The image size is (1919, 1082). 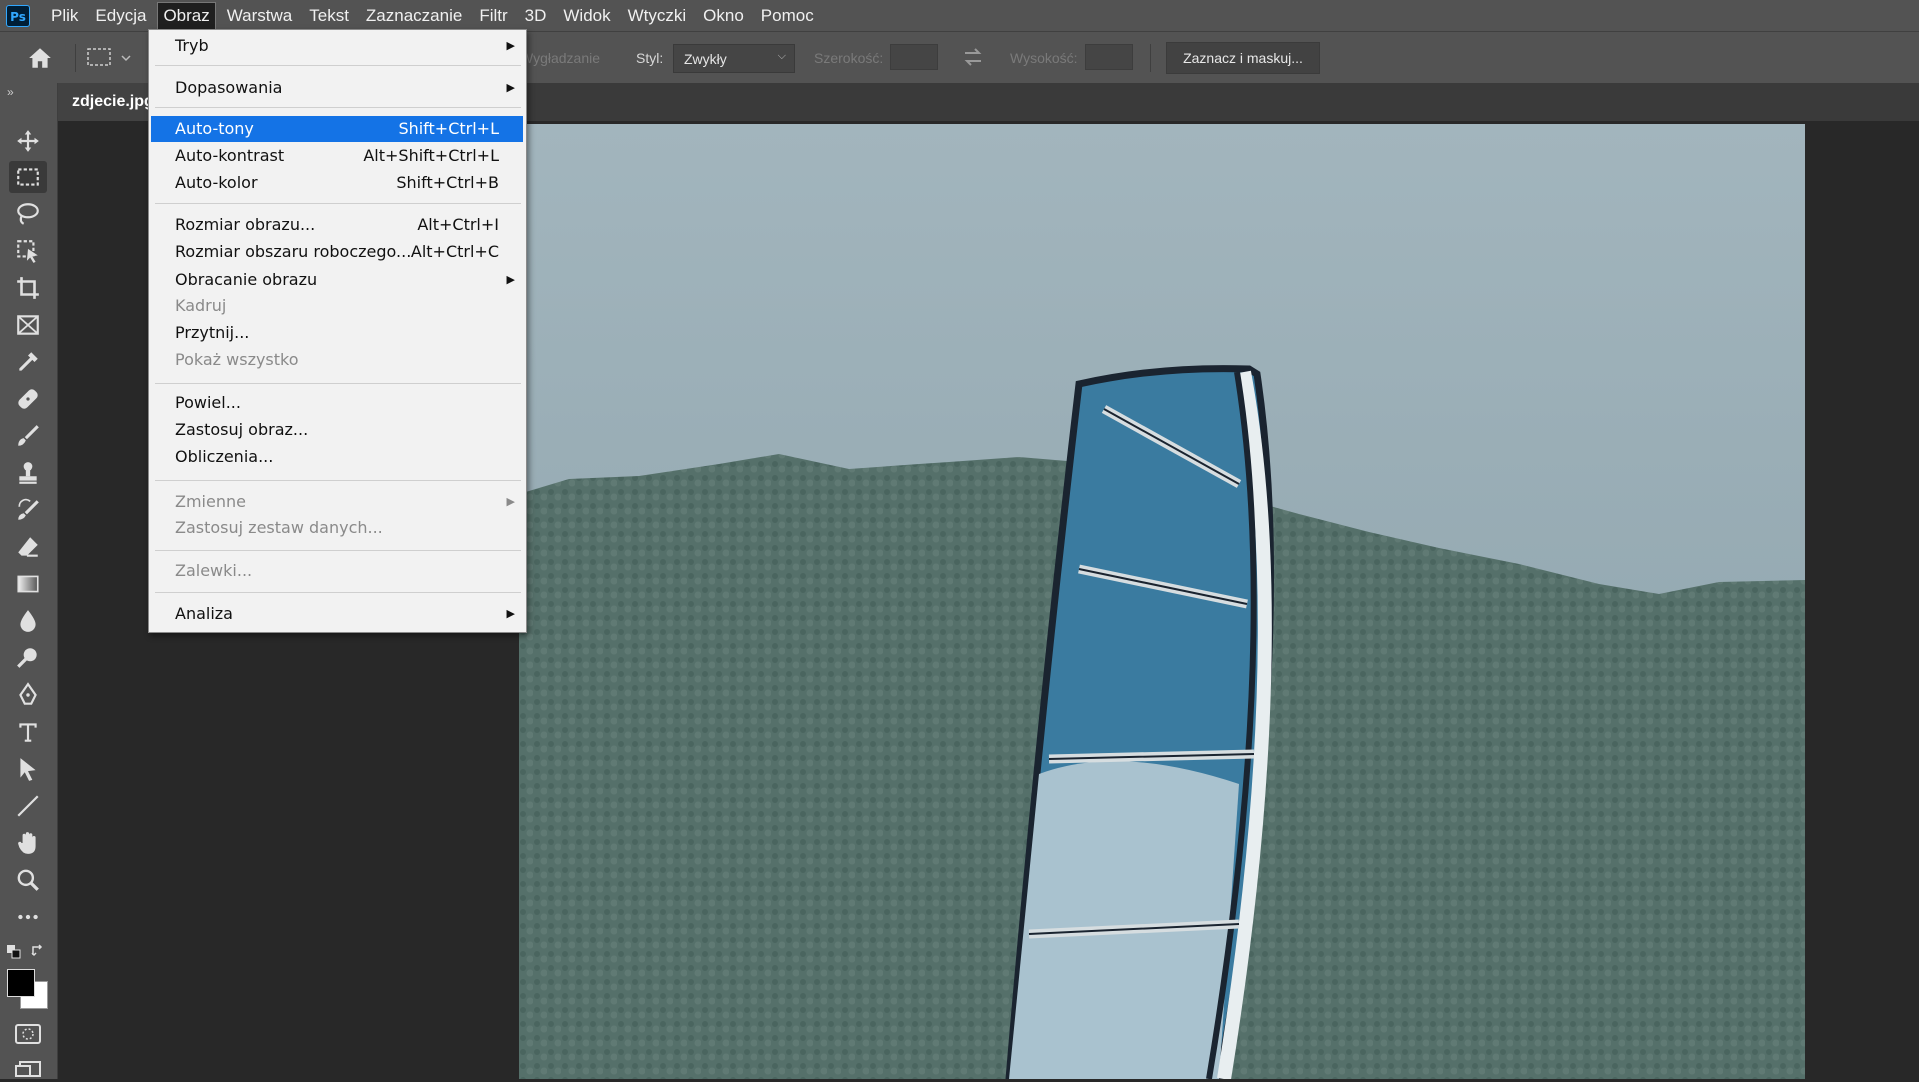 What do you see at coordinates (337, 614) in the screenshot?
I see `menu-item-analiza: Analiza ▶` at bounding box center [337, 614].